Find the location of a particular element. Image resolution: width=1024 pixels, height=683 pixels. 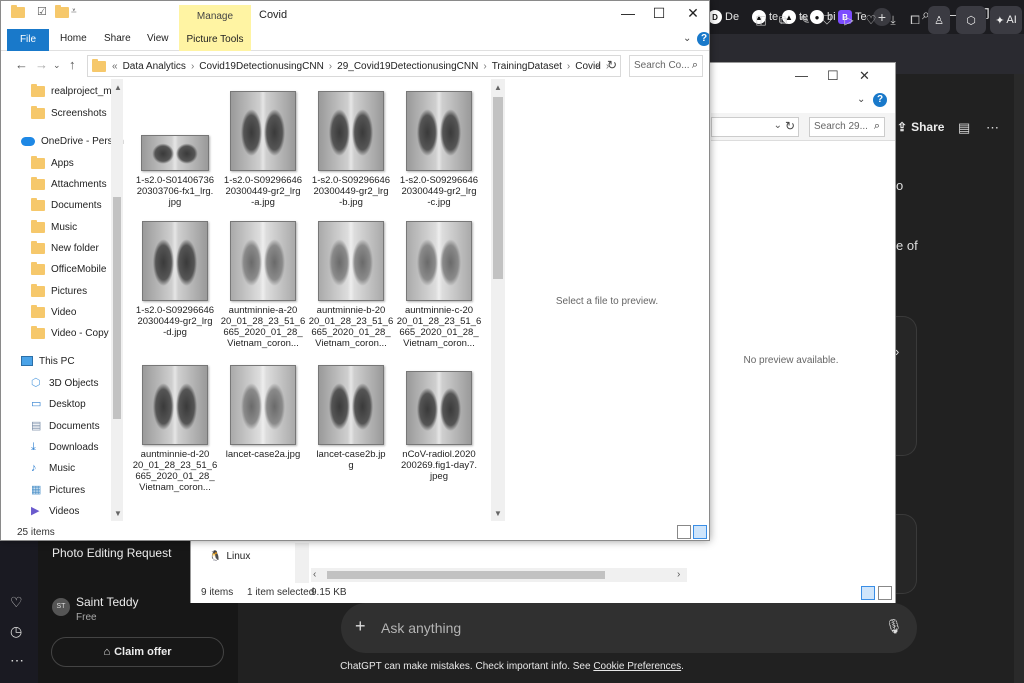

history-clock-icon: ◷ is located at coordinates (16, 631).